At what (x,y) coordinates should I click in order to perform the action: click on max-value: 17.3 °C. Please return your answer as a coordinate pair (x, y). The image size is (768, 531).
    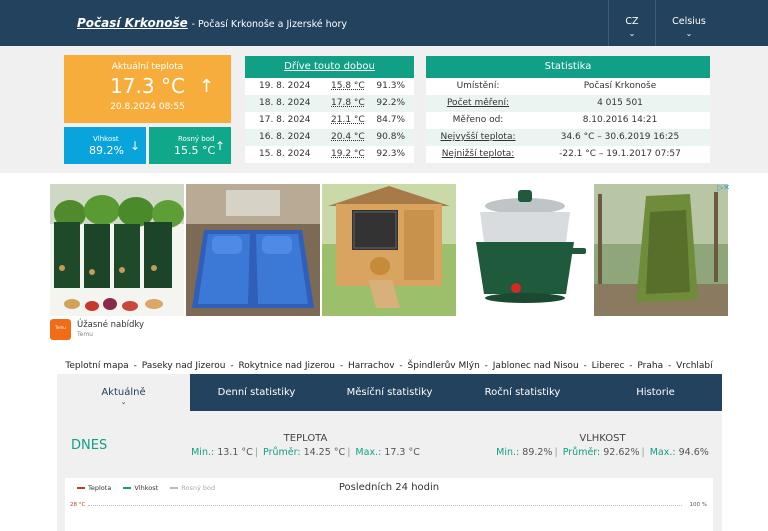
    Looking at the image, I should click on (402, 452).